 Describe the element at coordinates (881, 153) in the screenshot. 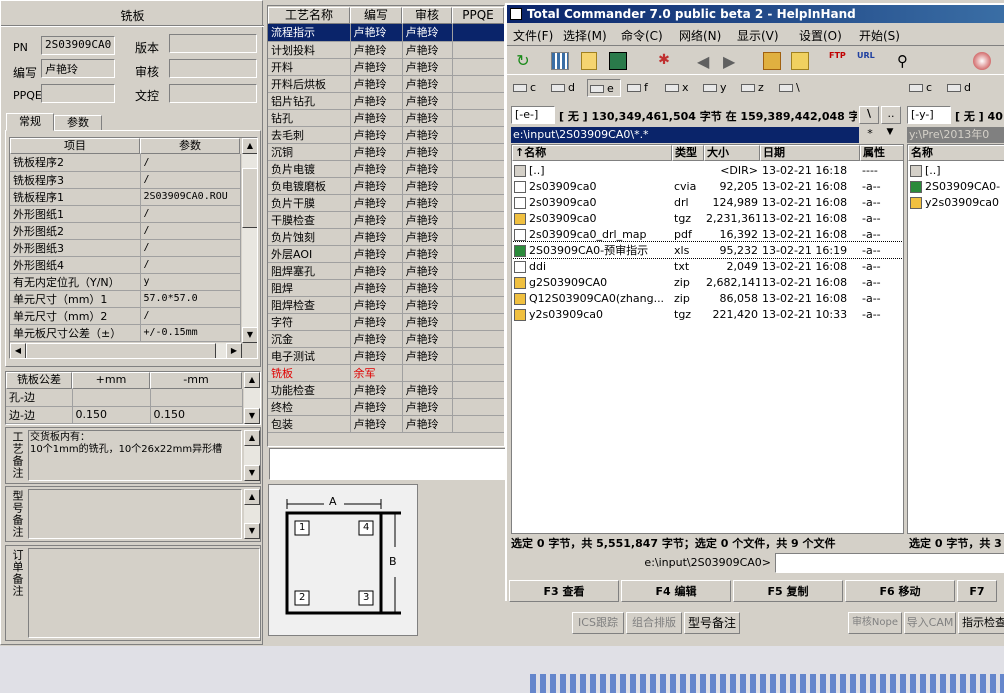

I see `col-attr: 属性` at that location.